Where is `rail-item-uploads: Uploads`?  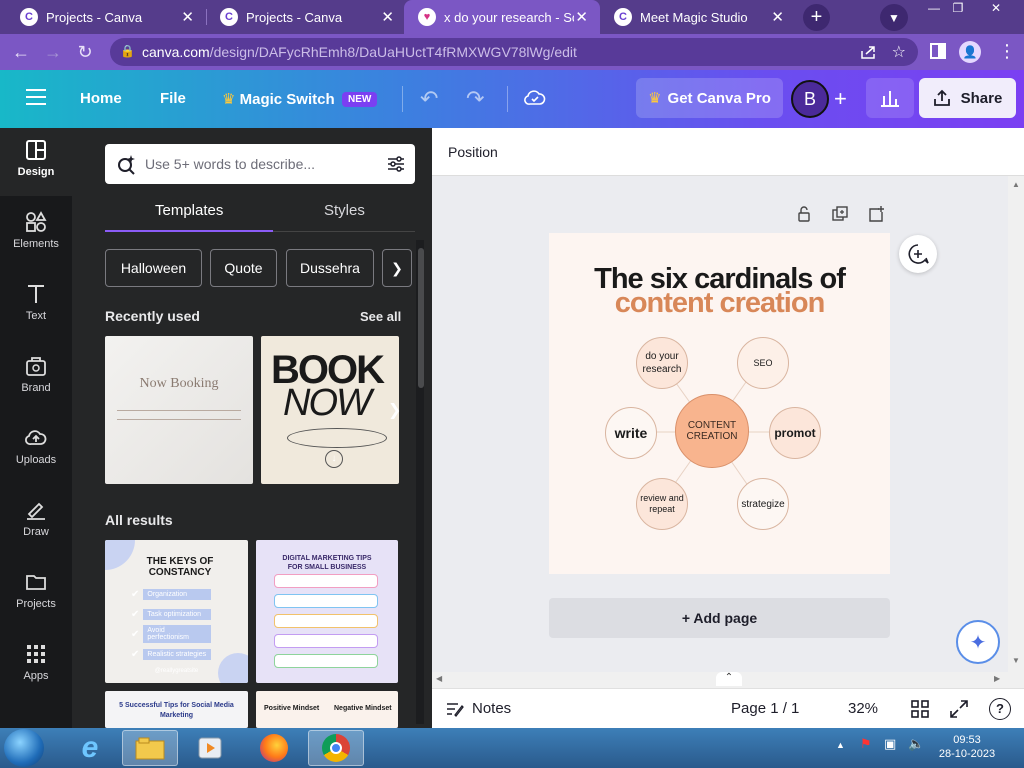
rail-item-uploads: Uploads is located at coordinates (36, 450).